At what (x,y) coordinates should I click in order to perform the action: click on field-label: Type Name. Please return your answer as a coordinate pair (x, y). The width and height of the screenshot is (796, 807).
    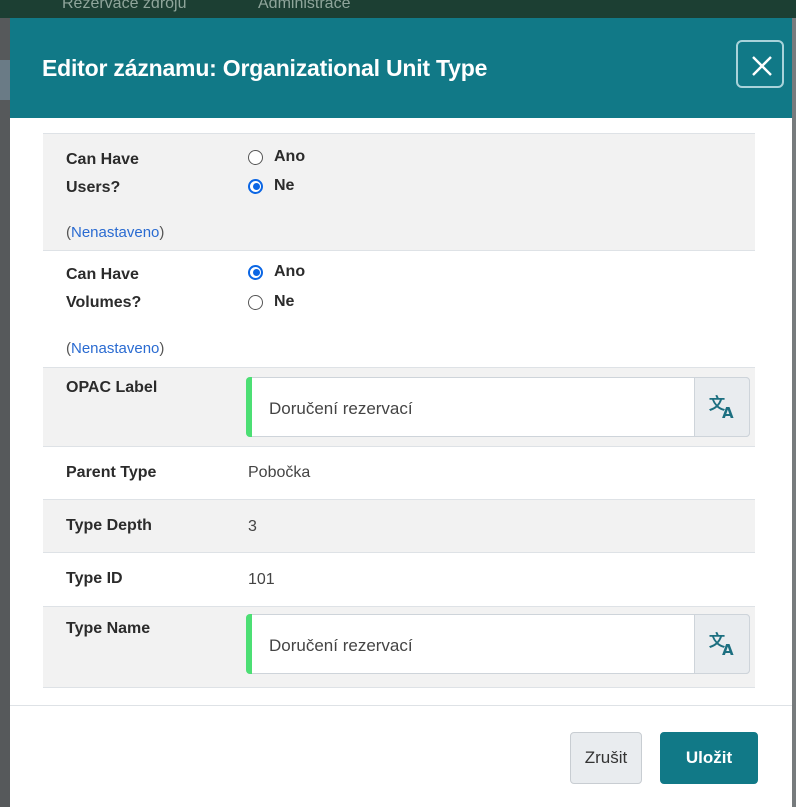
    Looking at the image, I should click on (108, 628).